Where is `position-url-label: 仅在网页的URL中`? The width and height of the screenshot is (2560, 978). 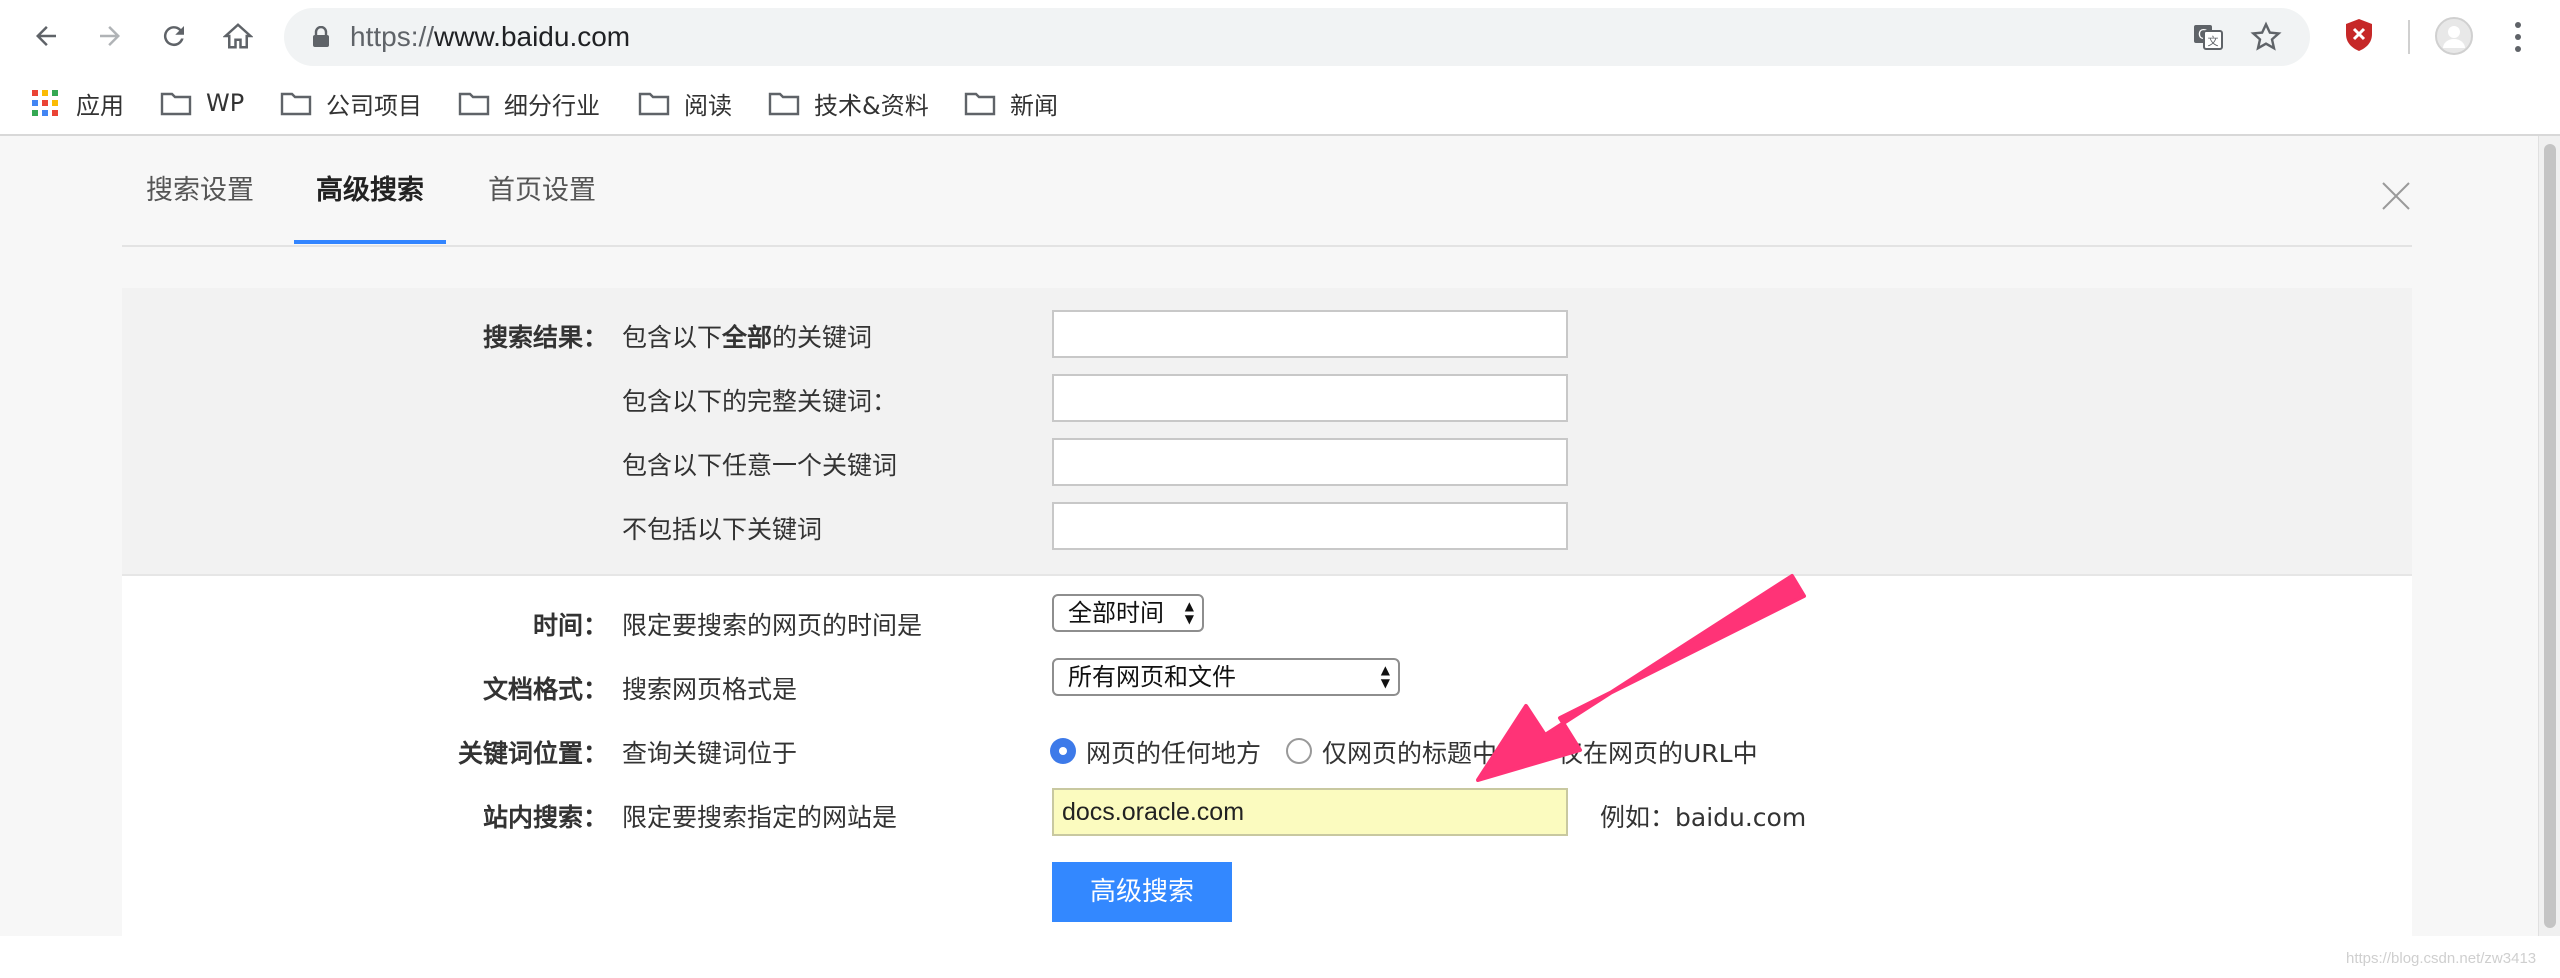 position-url-label: 仅在网页的URL中 is located at coordinates (1658, 752).